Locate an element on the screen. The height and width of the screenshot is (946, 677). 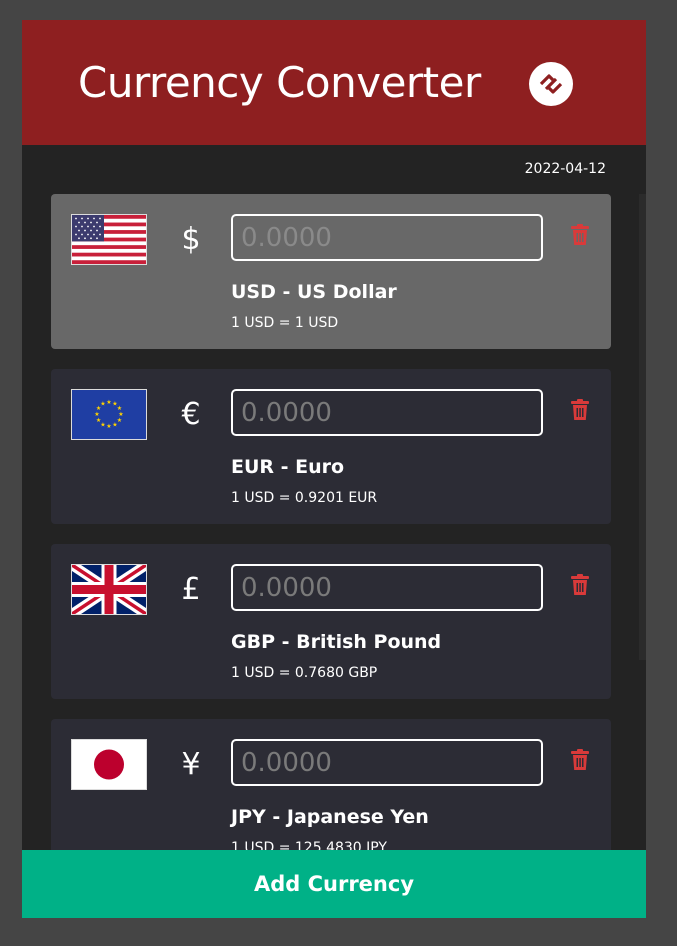
jp-flag-icon is located at coordinates (109, 764).